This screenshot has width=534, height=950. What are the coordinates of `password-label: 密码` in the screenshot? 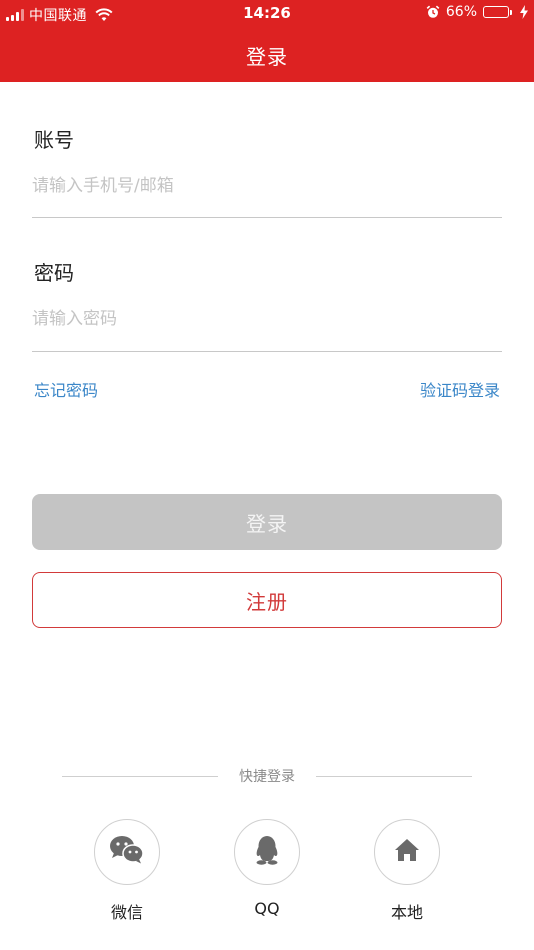 It's located at (54, 273).